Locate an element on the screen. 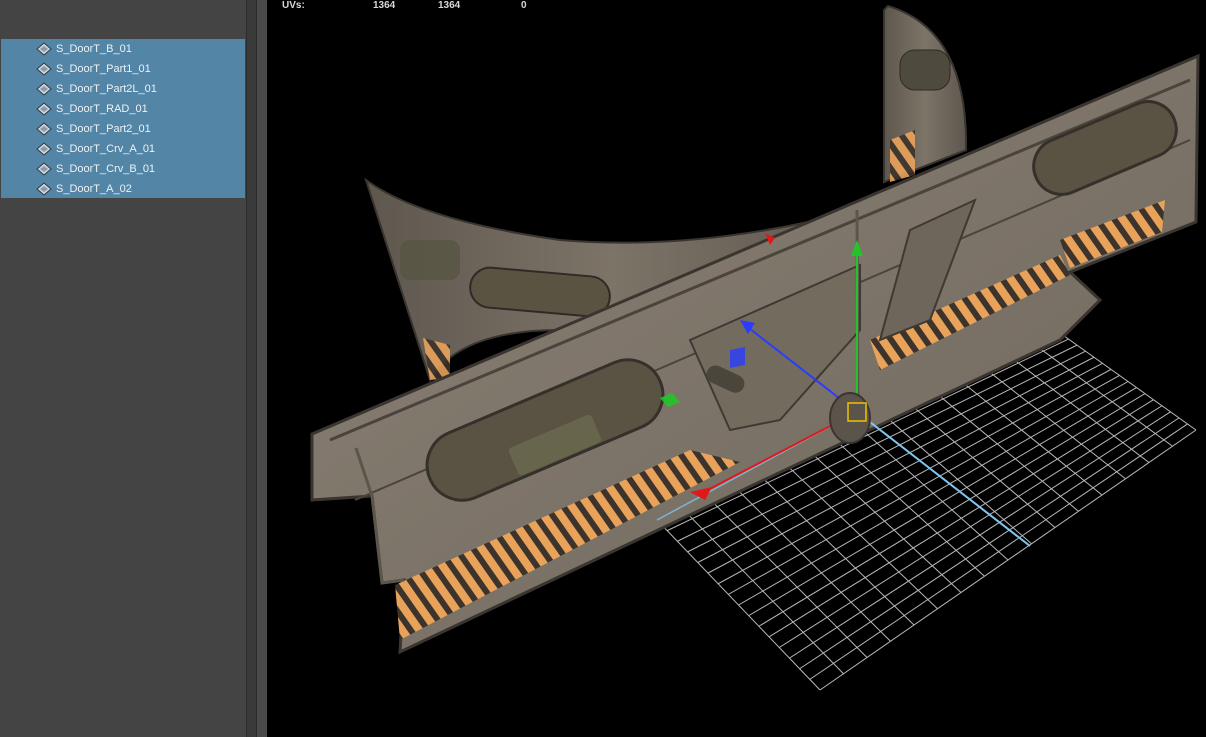 This screenshot has height=737, width=1206. outliner-item: S_DoorT_Crv_B_01 is located at coordinates (123, 169).